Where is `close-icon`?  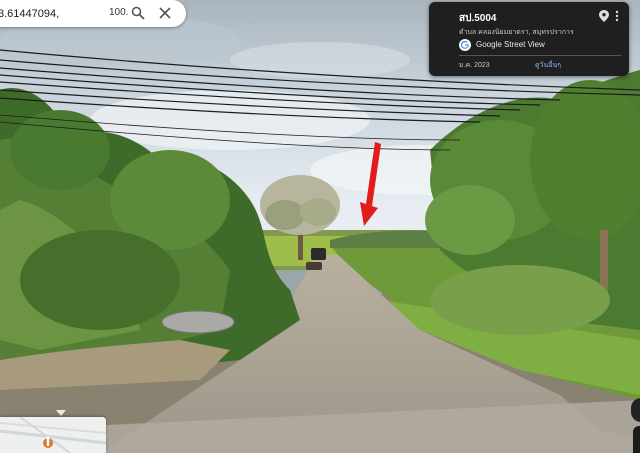
close-icon is located at coordinates (165, 13).